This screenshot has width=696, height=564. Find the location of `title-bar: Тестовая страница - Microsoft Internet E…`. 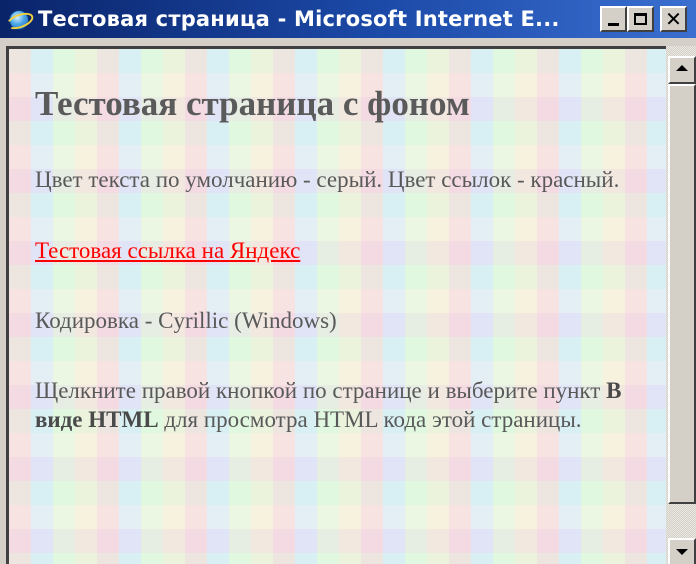

title-bar: Тестовая страница - Microsoft Internet E… is located at coordinates (348, 19).